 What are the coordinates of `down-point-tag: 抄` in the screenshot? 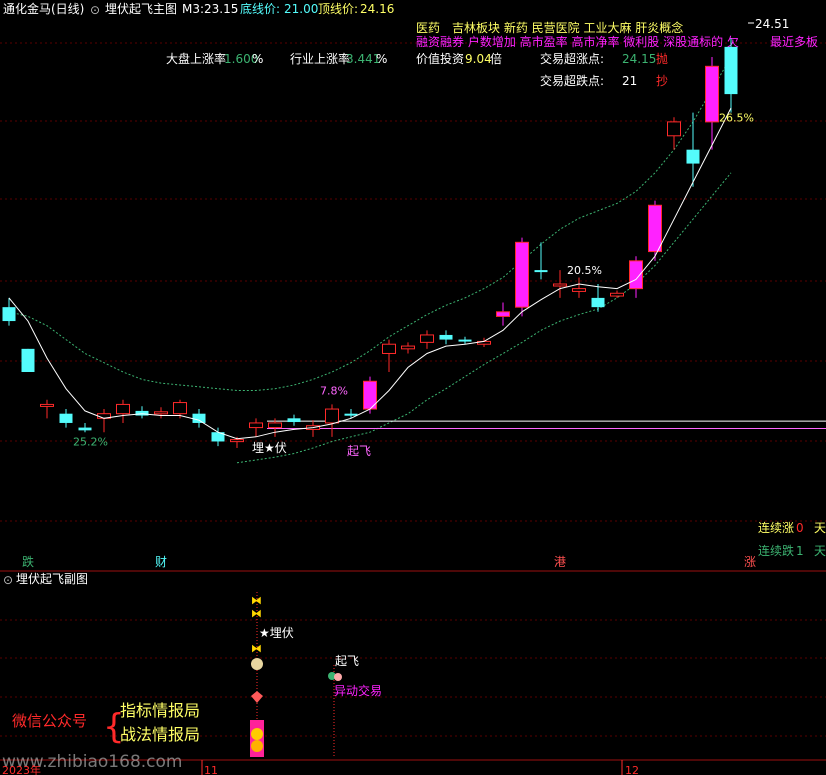 It's located at (662, 81).